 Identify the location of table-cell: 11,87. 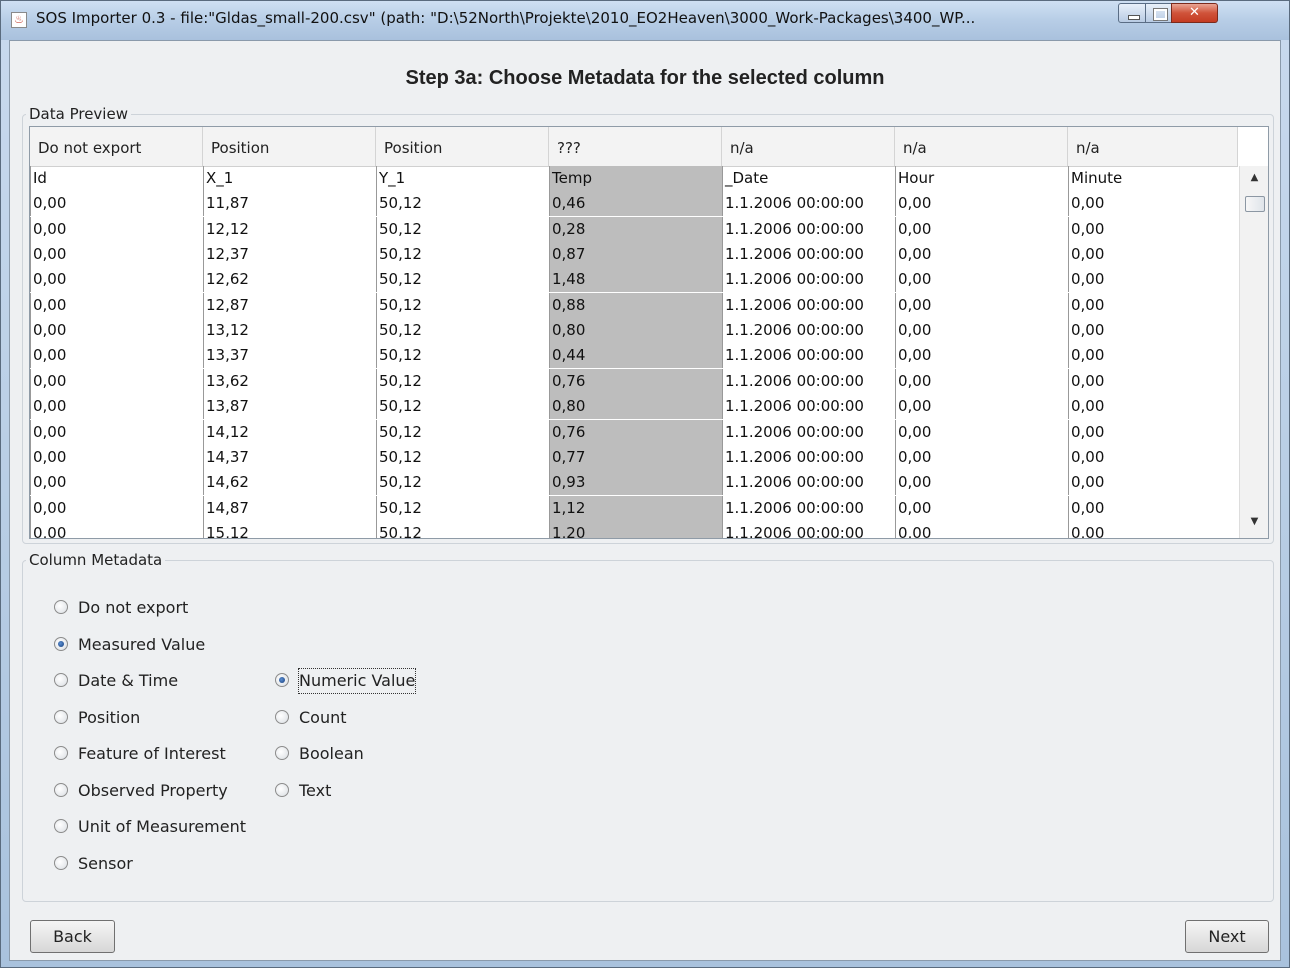
(289, 204).